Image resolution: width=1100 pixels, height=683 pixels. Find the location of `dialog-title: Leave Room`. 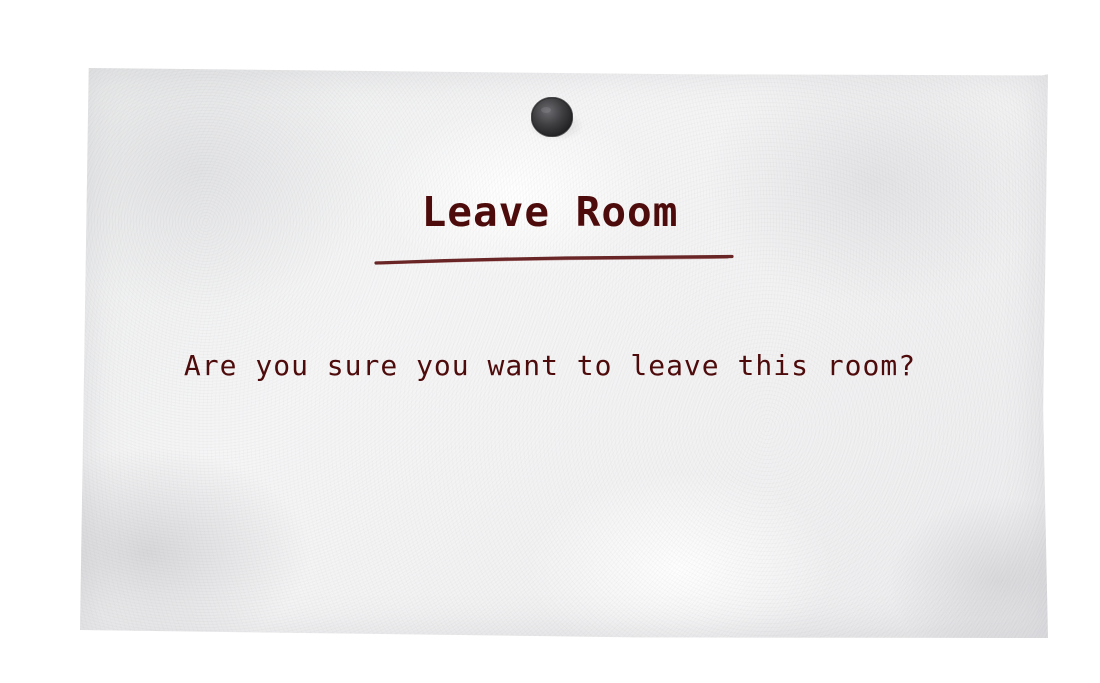

dialog-title: Leave Room is located at coordinates (550, 212).